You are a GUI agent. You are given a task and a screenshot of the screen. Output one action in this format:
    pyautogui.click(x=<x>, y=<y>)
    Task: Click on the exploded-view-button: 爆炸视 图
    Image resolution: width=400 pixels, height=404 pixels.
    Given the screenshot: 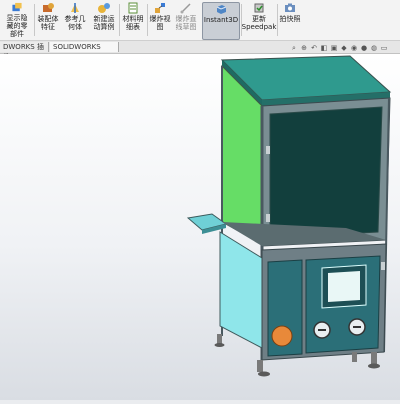 What is the action you would take?
    pyautogui.click(x=160, y=20)
    